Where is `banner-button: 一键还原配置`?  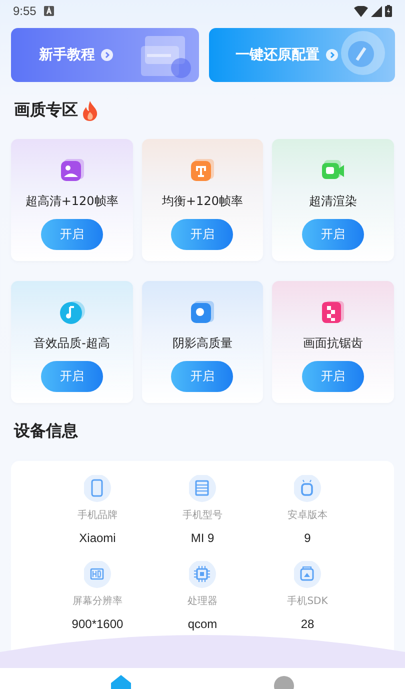 banner-button: 一键还原配置 is located at coordinates (301, 55).